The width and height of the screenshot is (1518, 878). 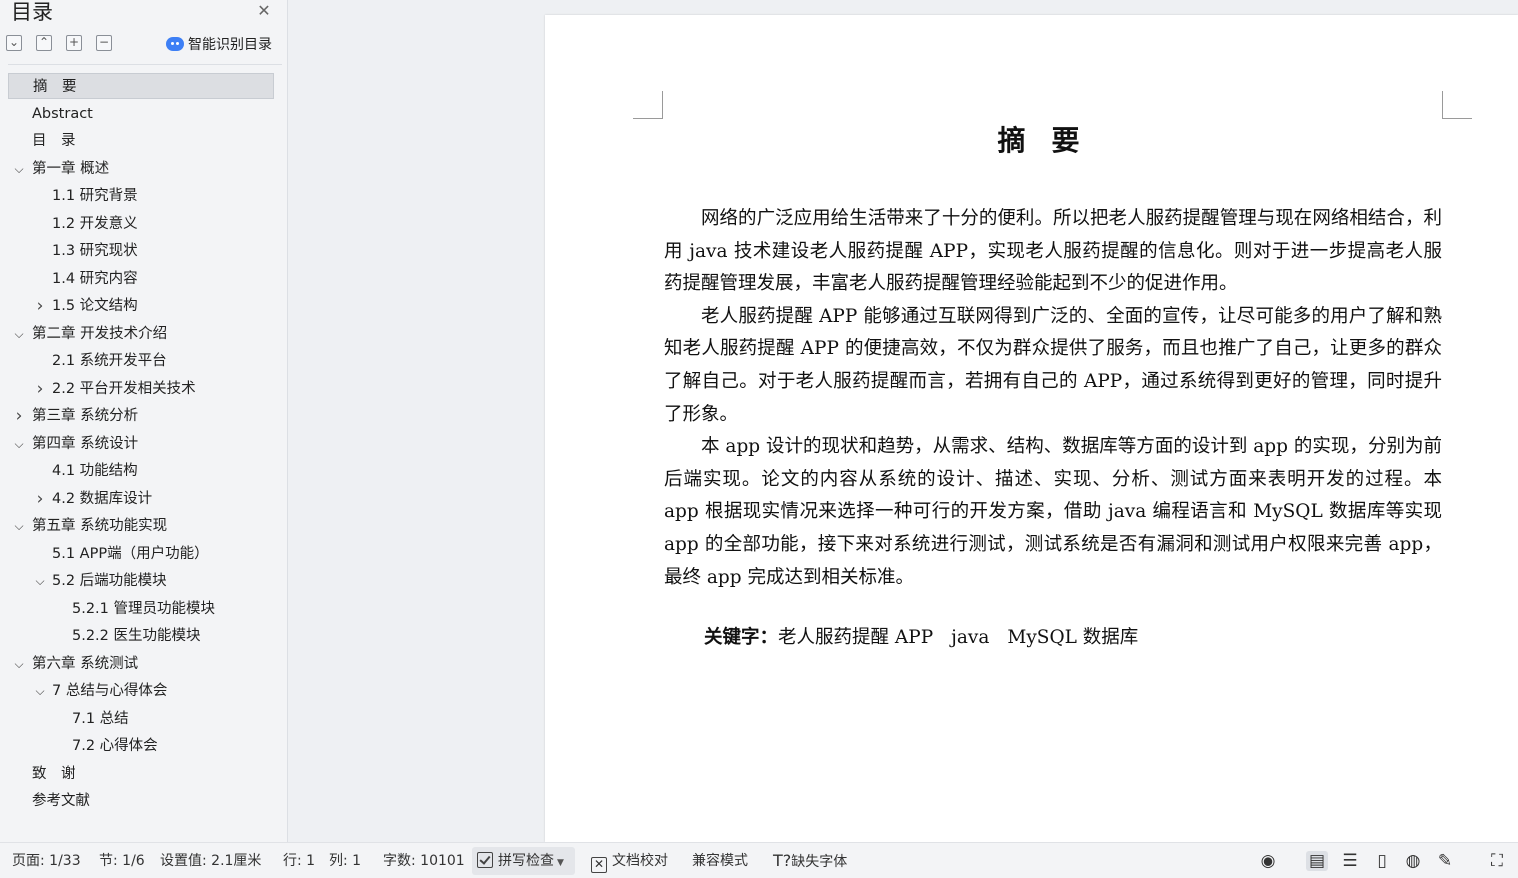 What do you see at coordinates (141, 224) in the screenshot?
I see `toc-item: 1.2 开发意义` at bounding box center [141, 224].